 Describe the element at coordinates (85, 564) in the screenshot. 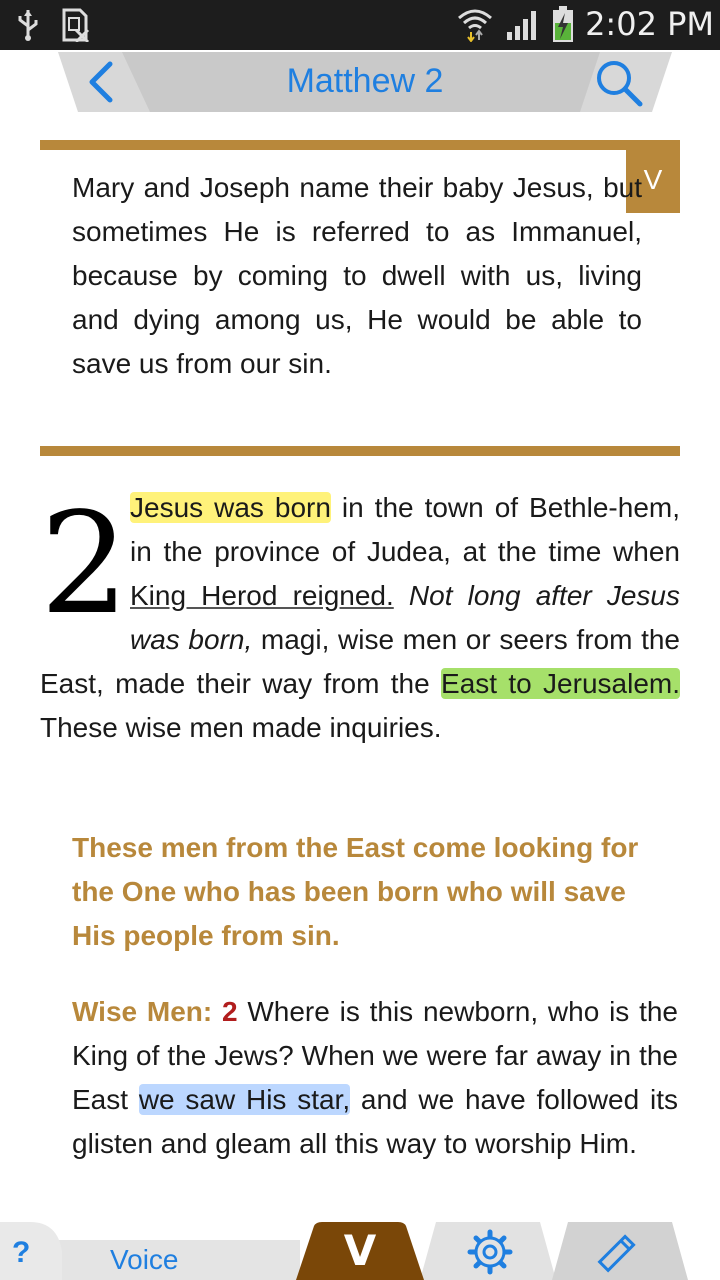

I see `chapter-number: 2` at that location.